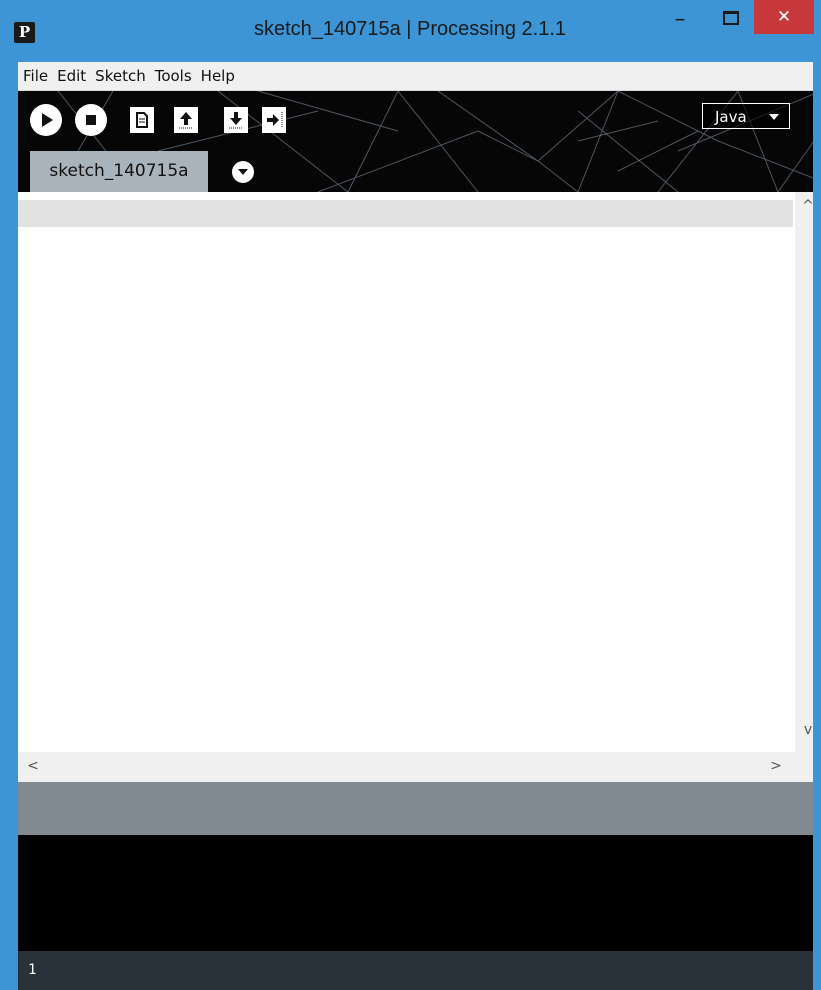  Describe the element at coordinates (120, 76) in the screenshot. I see `menu-sketch: Sketch` at that location.